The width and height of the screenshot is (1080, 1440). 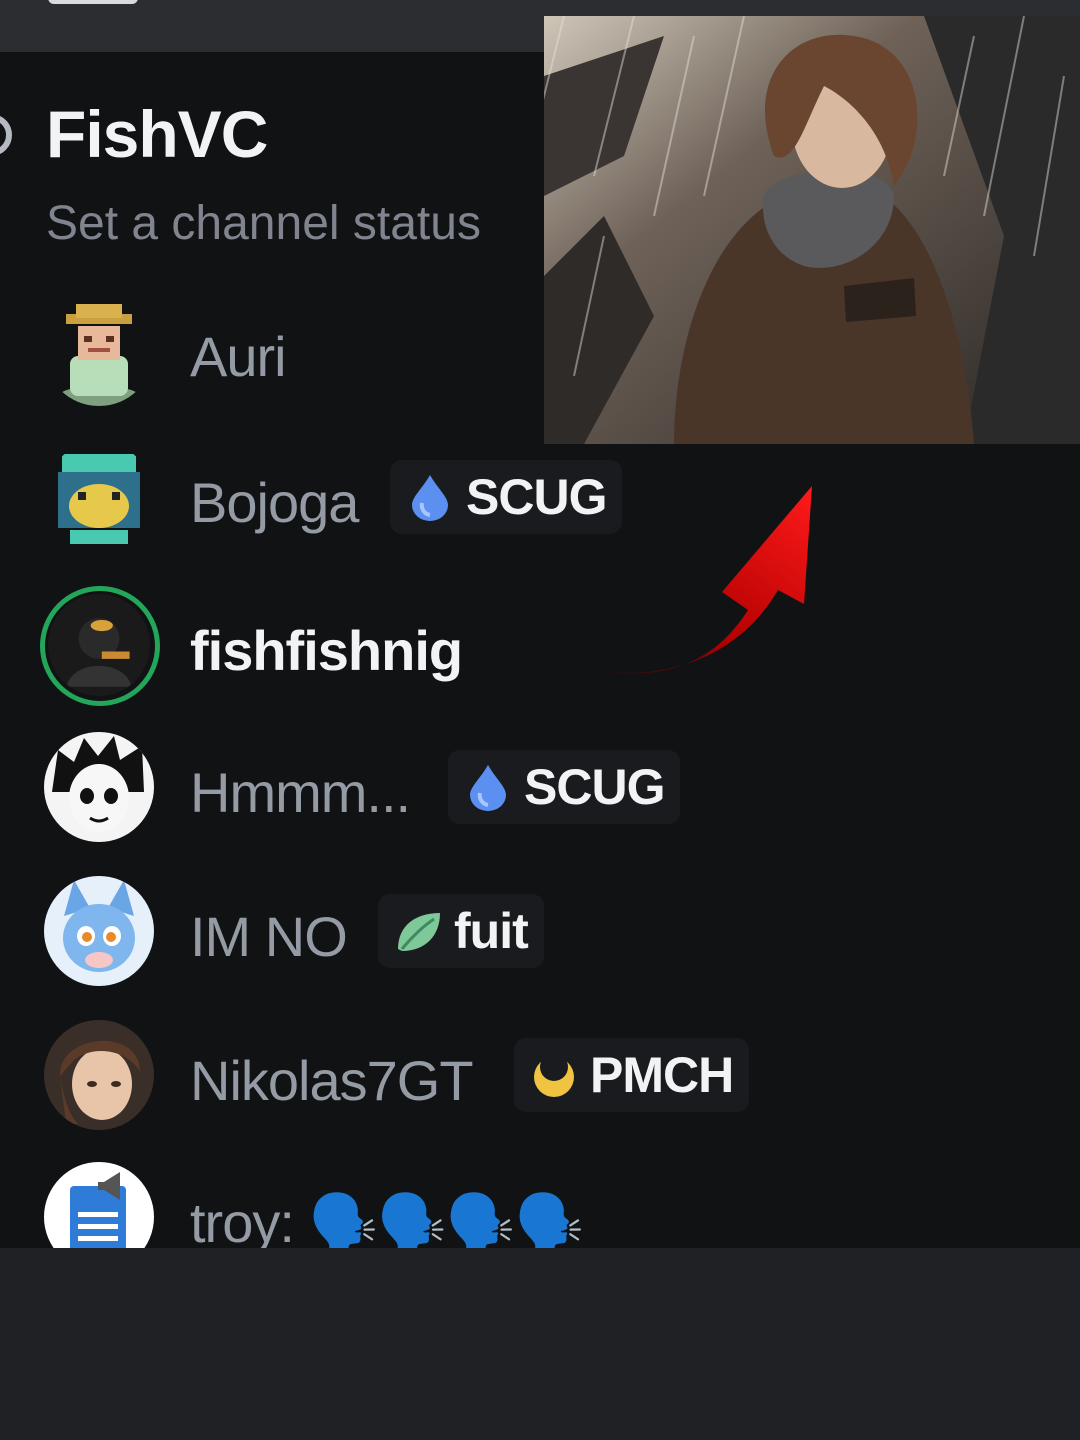 I want to click on top-bar-edge, so click(x=93, y=2).